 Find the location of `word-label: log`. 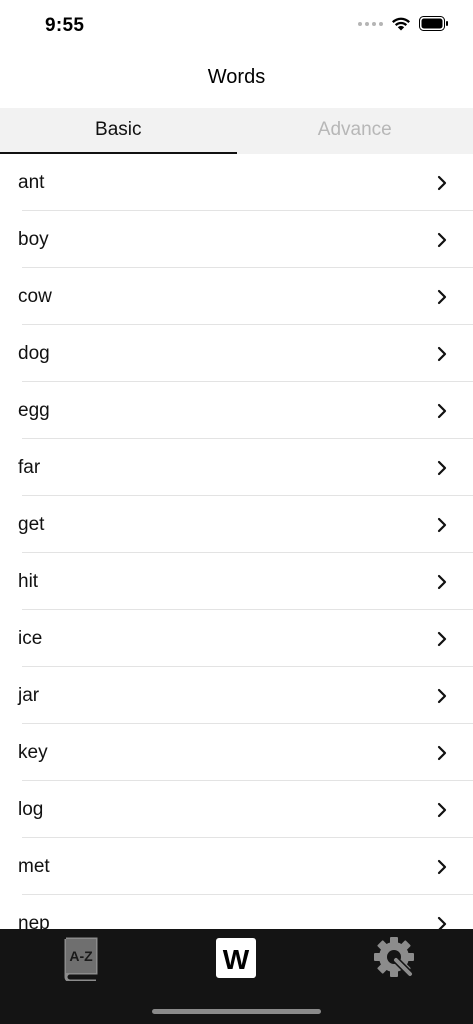

word-label: log is located at coordinates (31, 809).